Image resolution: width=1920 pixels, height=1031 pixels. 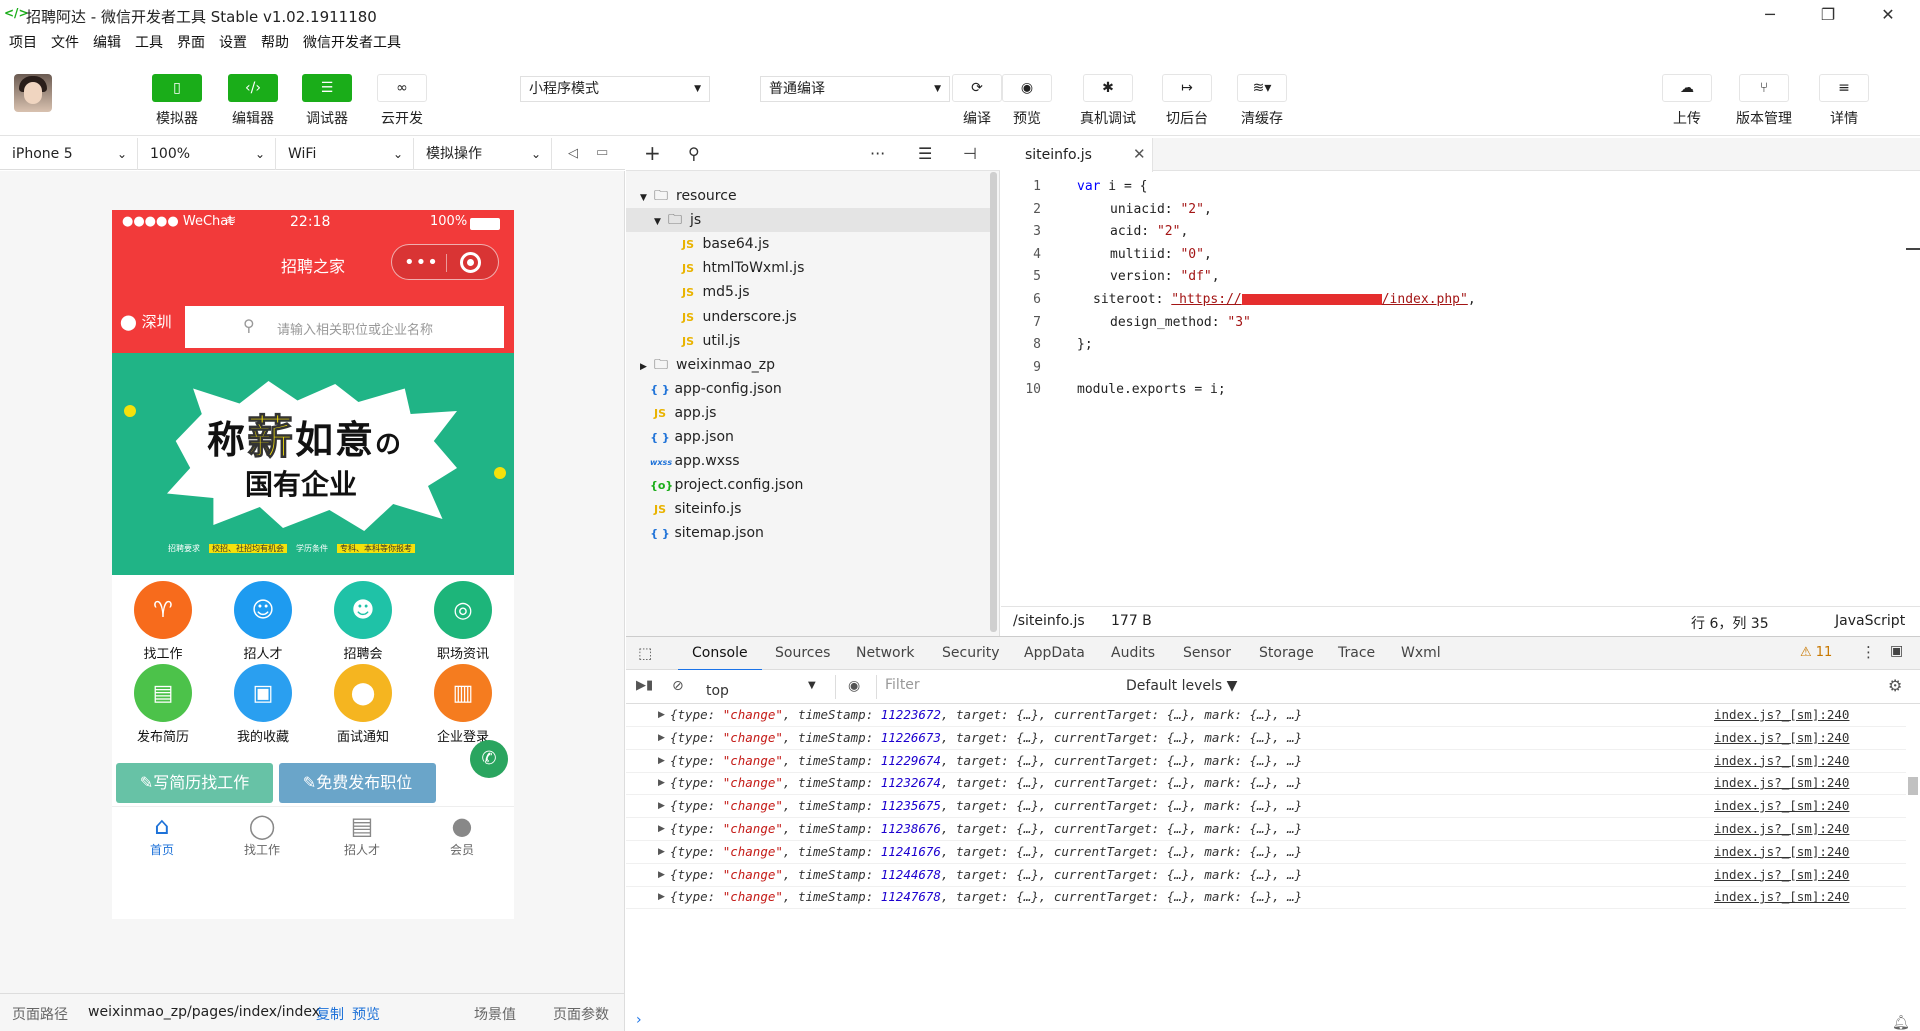 What do you see at coordinates (1844, 101) in the screenshot?
I see `details-button: ≡ 详情` at bounding box center [1844, 101].